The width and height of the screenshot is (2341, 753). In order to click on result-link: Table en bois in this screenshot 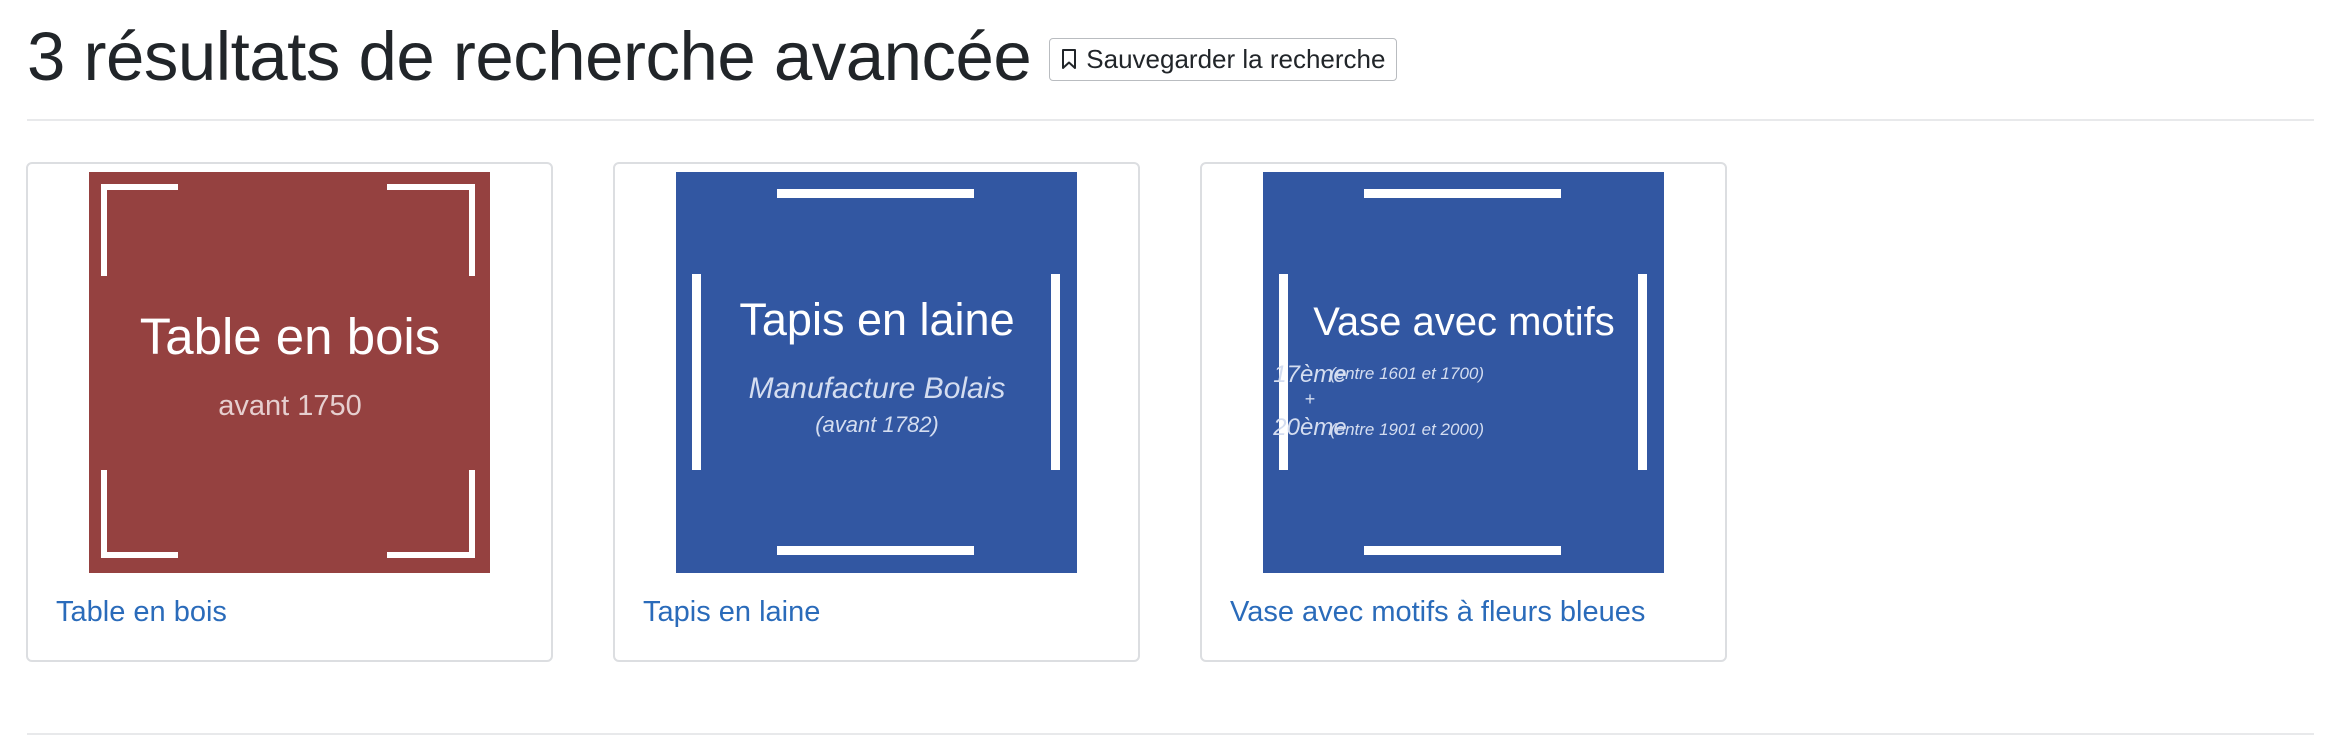, I will do `click(141, 612)`.